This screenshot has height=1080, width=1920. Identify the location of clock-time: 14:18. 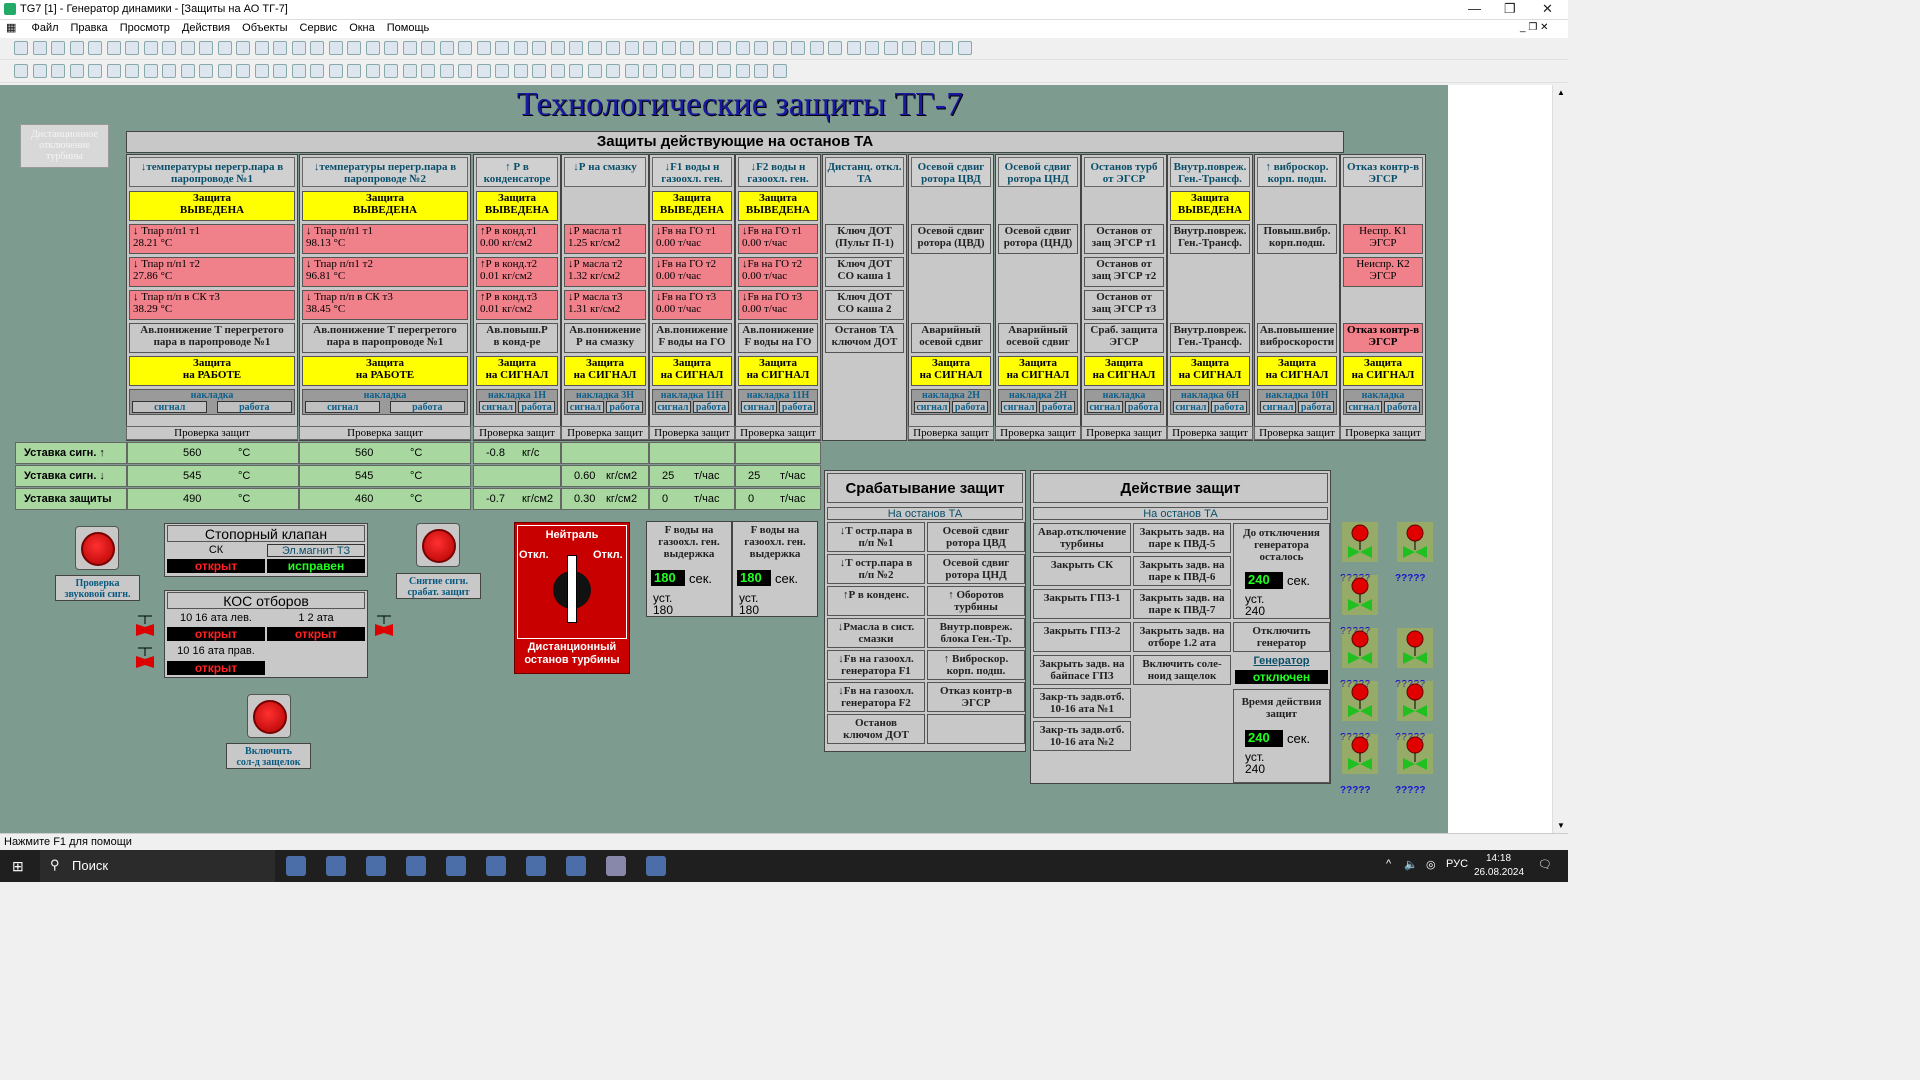
(1498, 858).